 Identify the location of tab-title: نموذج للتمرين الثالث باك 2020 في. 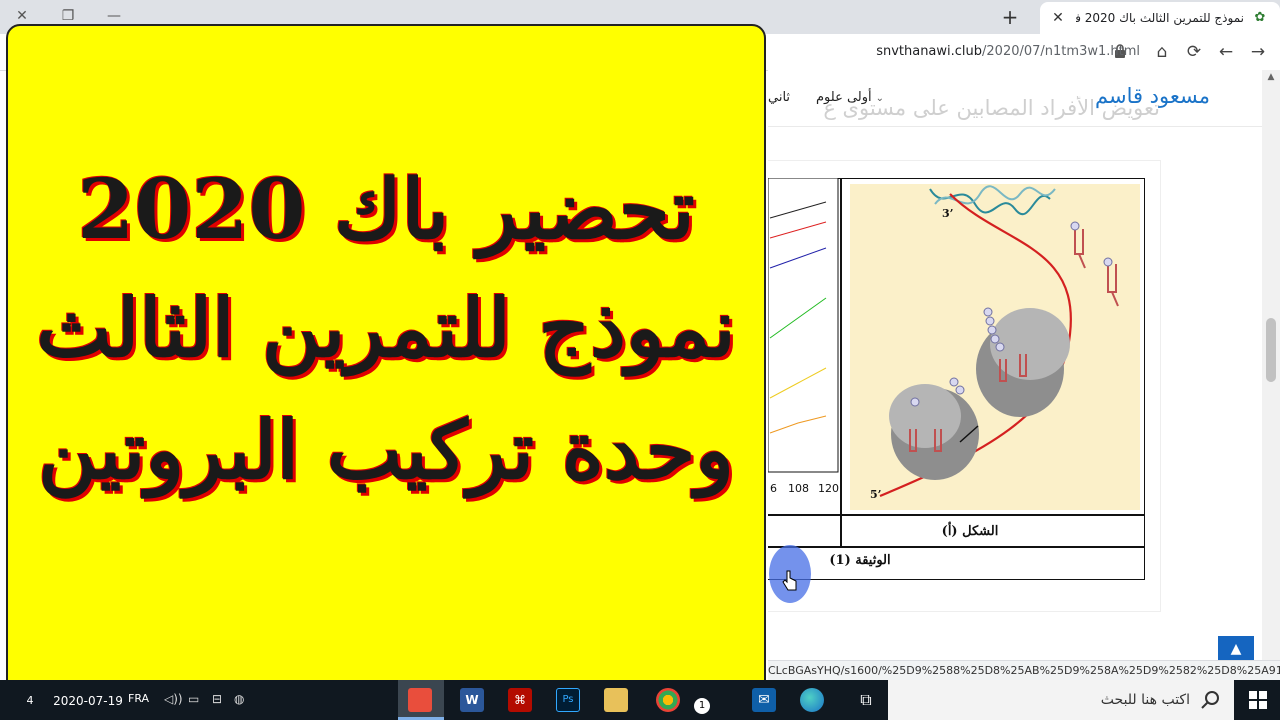
(1160, 18).